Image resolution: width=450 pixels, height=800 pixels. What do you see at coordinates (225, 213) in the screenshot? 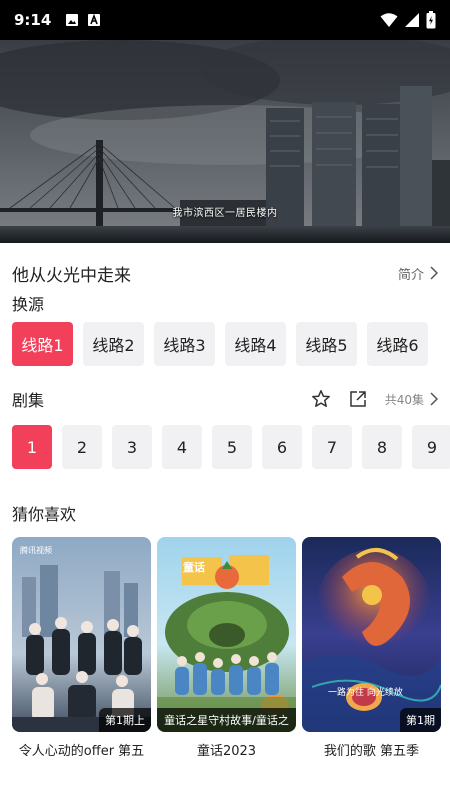
I see `video-subtitle: 我市滨西区一居民楼内` at bounding box center [225, 213].